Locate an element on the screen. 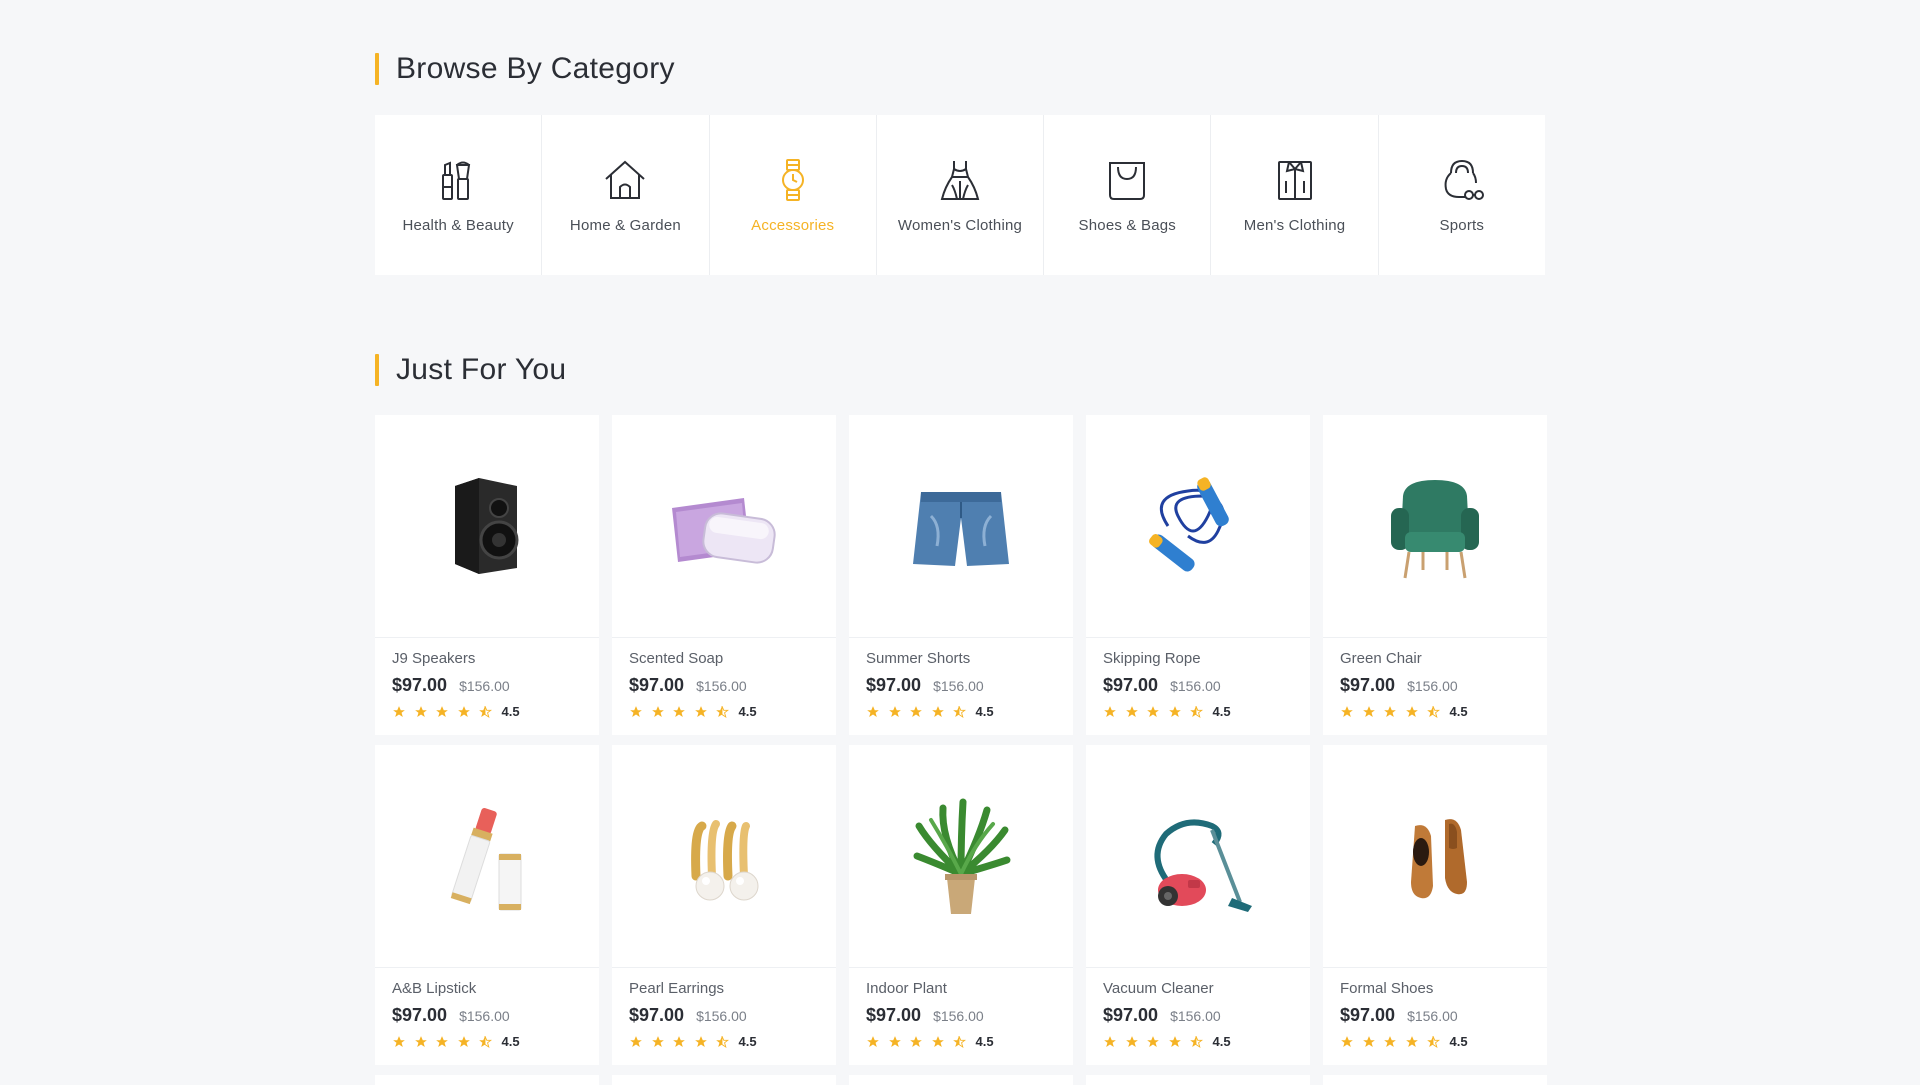  category-womens-clothing: Women's Clothing is located at coordinates (961, 195).